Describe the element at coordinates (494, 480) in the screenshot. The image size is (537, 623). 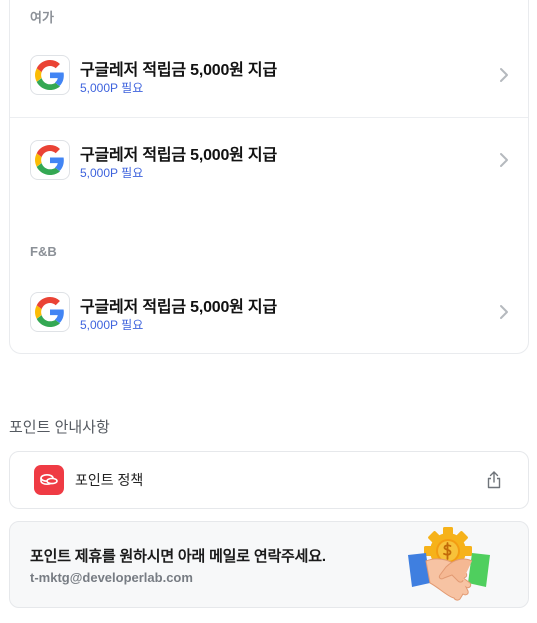
I see `share-icon` at that location.